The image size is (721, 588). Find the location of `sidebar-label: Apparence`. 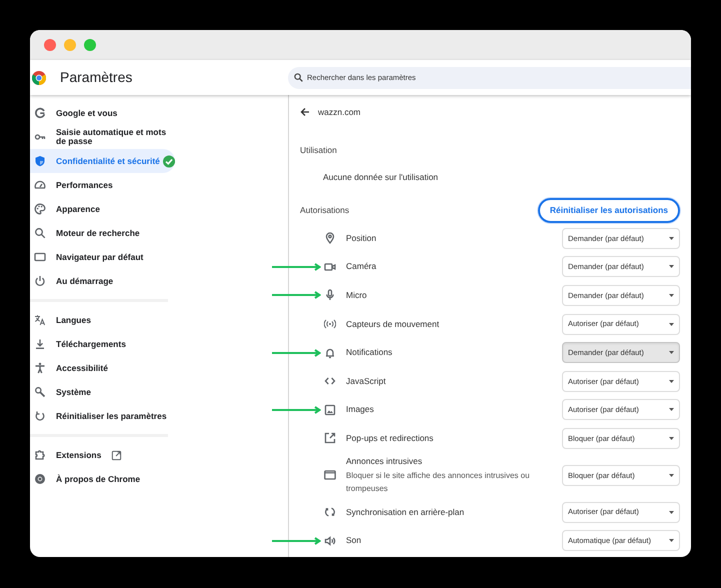

sidebar-label: Apparence is located at coordinates (78, 209).